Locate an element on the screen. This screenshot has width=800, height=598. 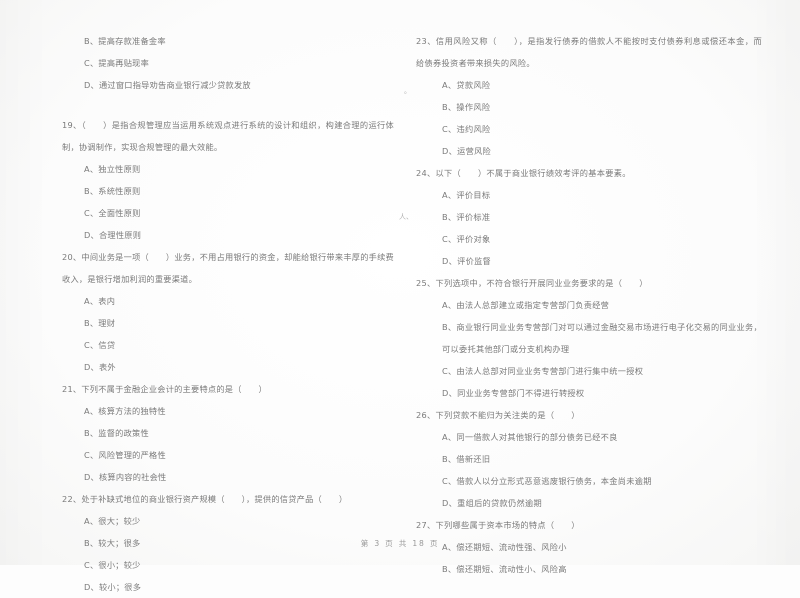
option-item: B、提高存款准备金率 is located at coordinates (125, 41).